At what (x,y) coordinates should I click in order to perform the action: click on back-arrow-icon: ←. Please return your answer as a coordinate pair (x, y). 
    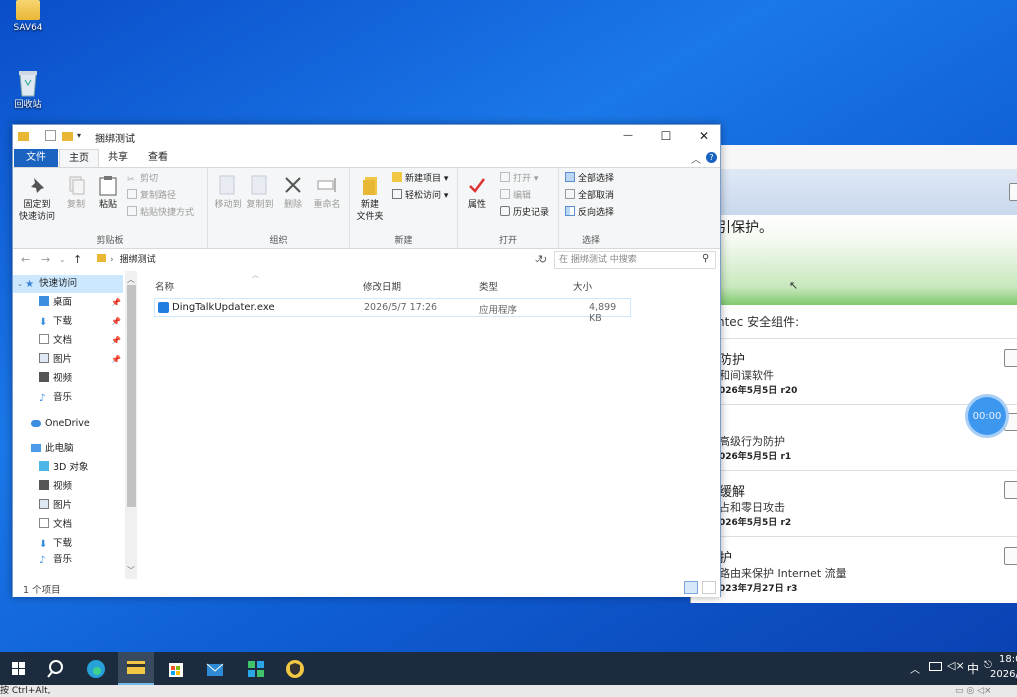
    Looking at the image, I should click on (25, 259).